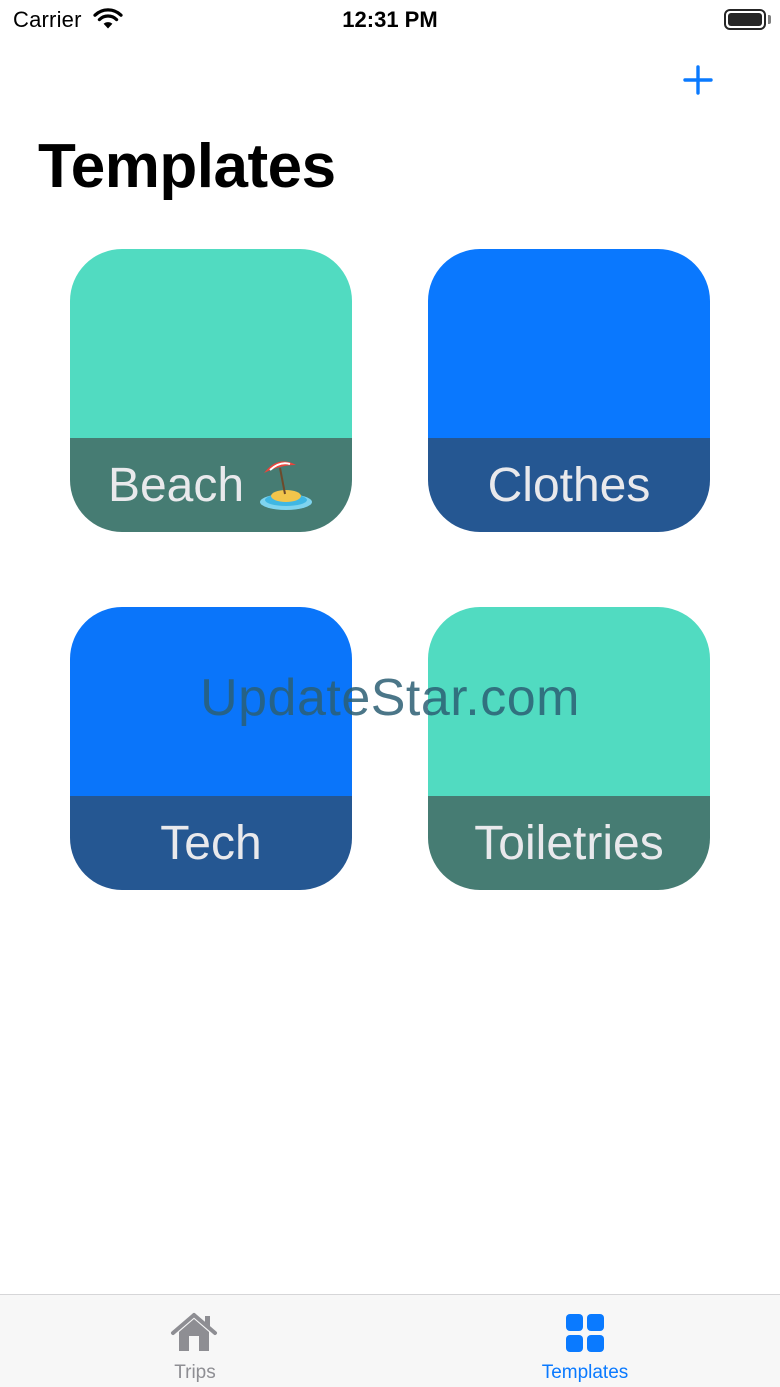 This screenshot has width=780, height=1387. What do you see at coordinates (286, 485) in the screenshot?
I see `beach-umbrella-icon` at bounding box center [286, 485].